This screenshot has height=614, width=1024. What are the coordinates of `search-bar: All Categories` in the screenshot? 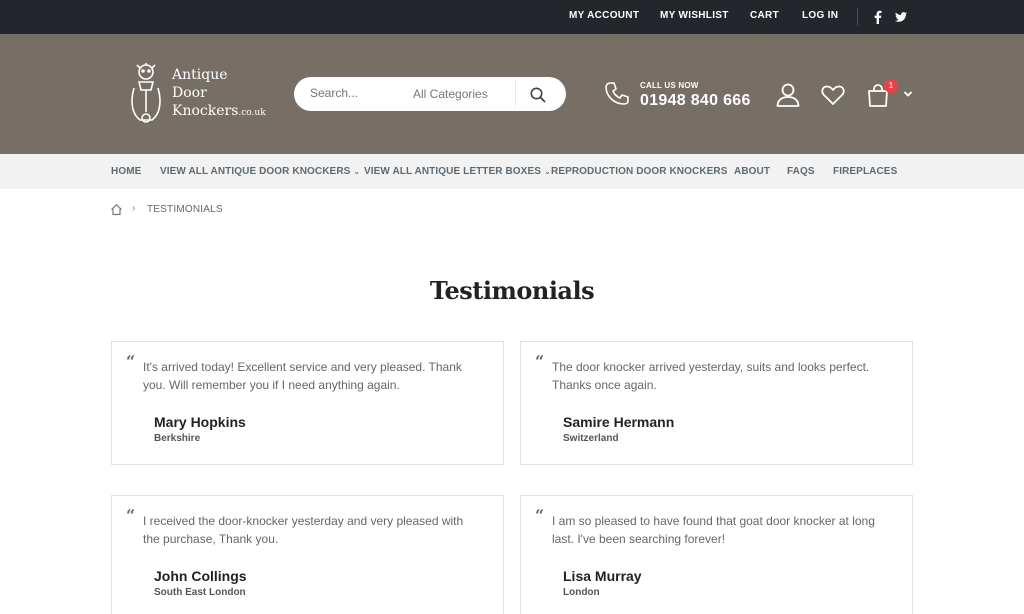 It's located at (430, 94).